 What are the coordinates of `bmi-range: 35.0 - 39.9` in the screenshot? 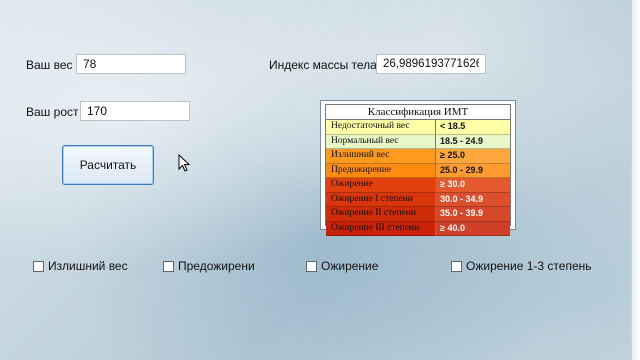 It's located at (473, 214).